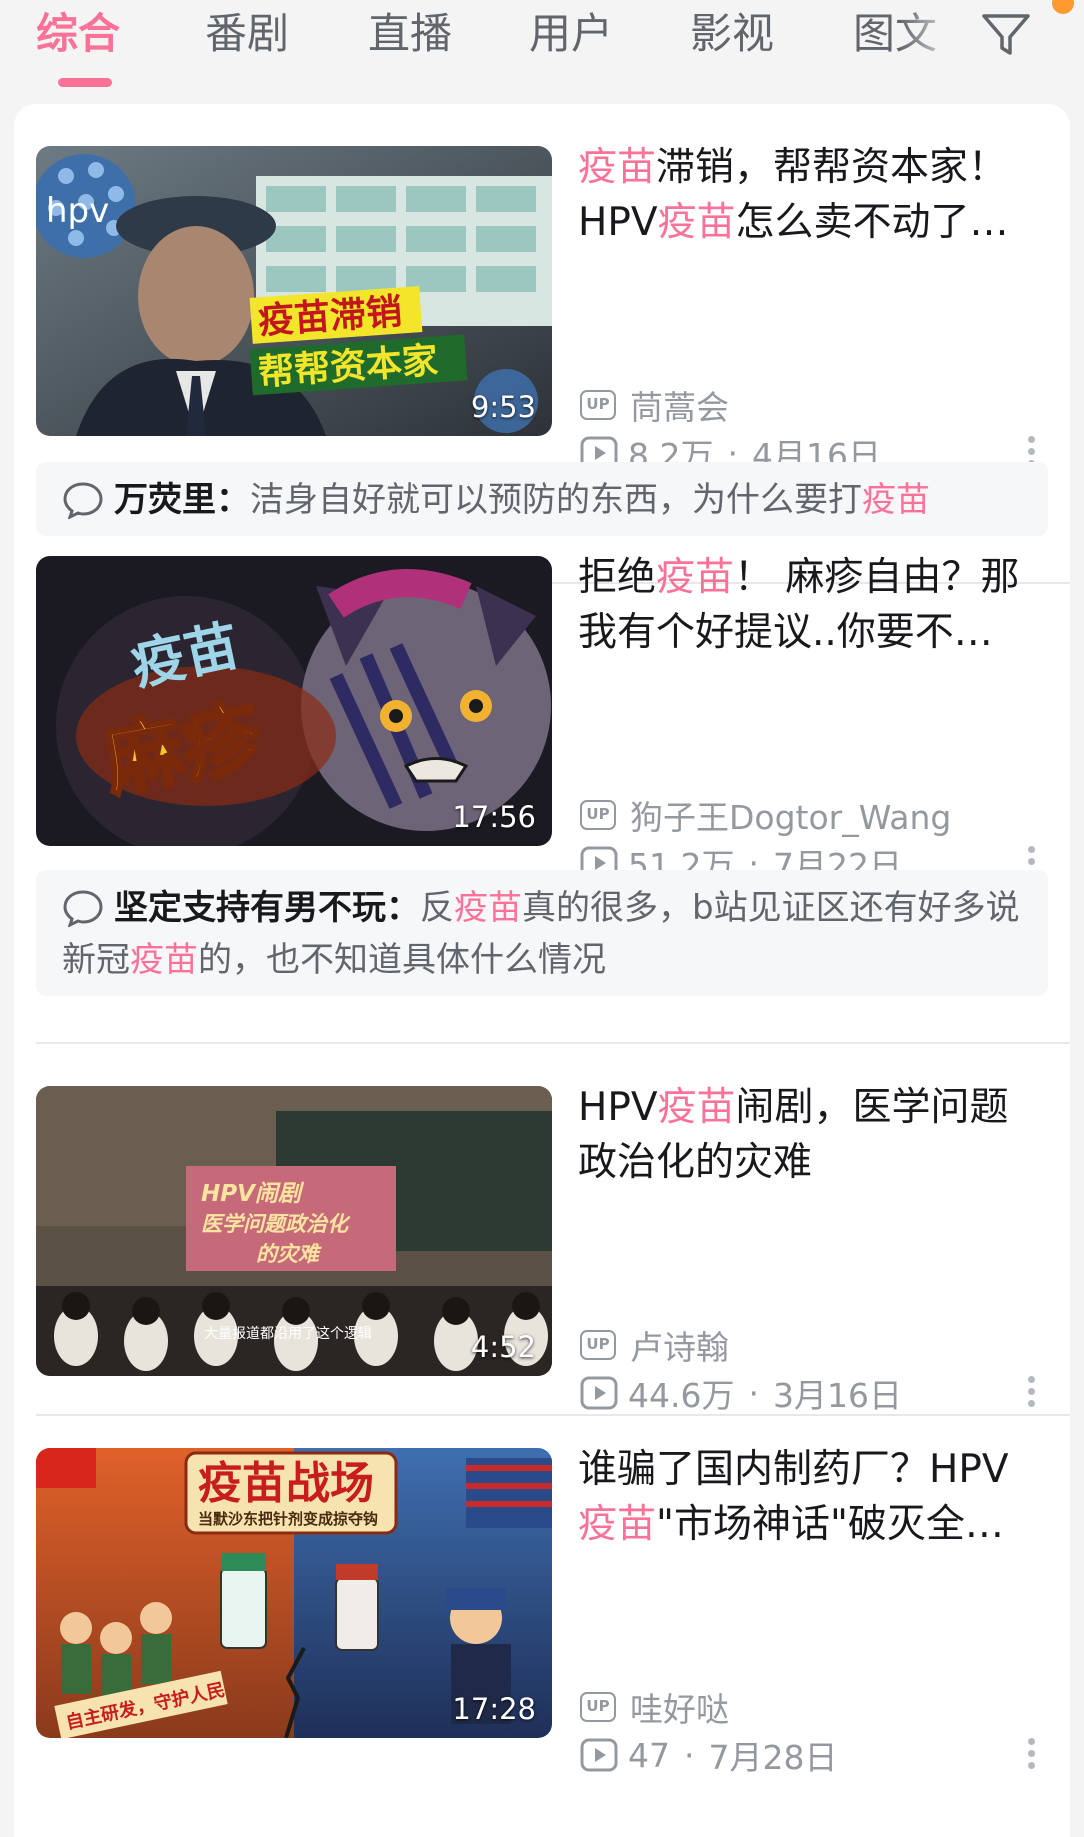 The height and width of the screenshot is (1837, 1084). Describe the element at coordinates (294, 701) in the screenshot. I see `video-thumbnail: 疫苗 麻疹 17:56` at that location.